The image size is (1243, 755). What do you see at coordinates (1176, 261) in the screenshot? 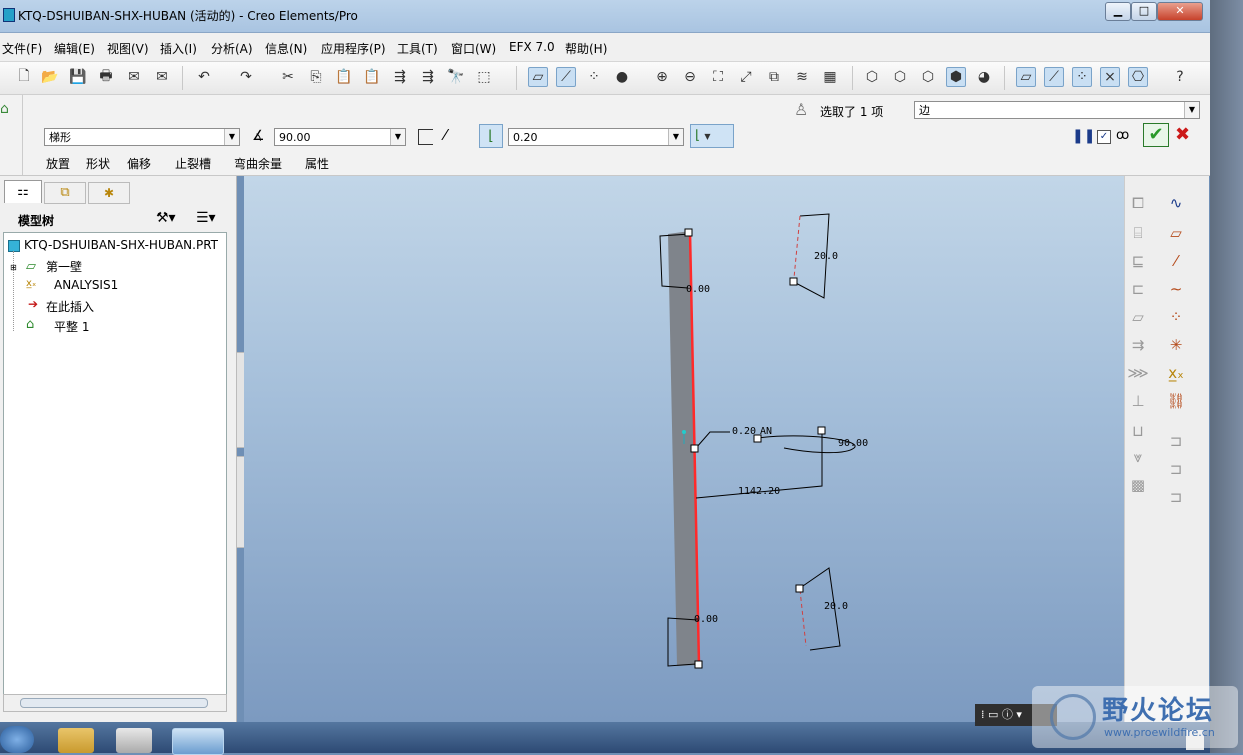
I see `datum-axis-icon: ⁄` at bounding box center [1176, 261].